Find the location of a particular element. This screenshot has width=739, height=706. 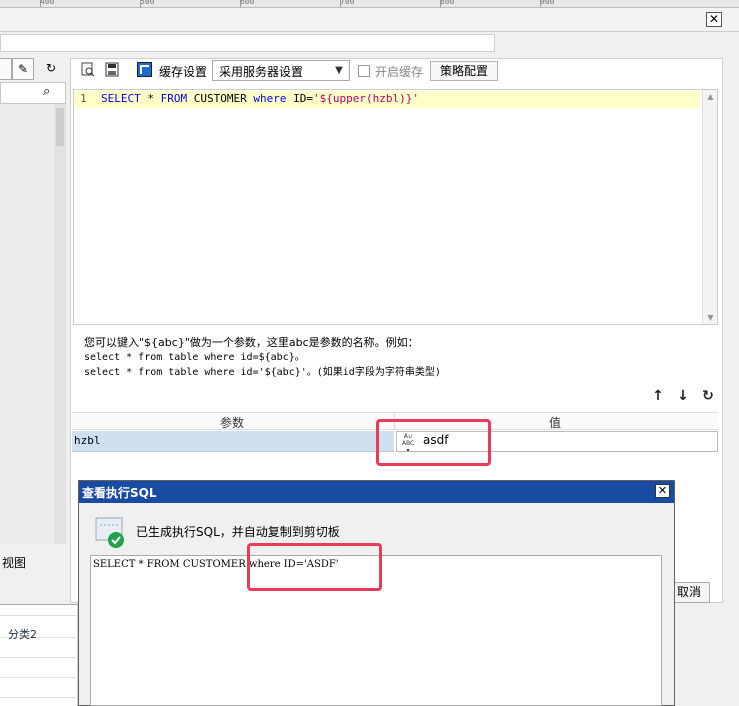

left-scrollbar is located at coordinates (60, 324).